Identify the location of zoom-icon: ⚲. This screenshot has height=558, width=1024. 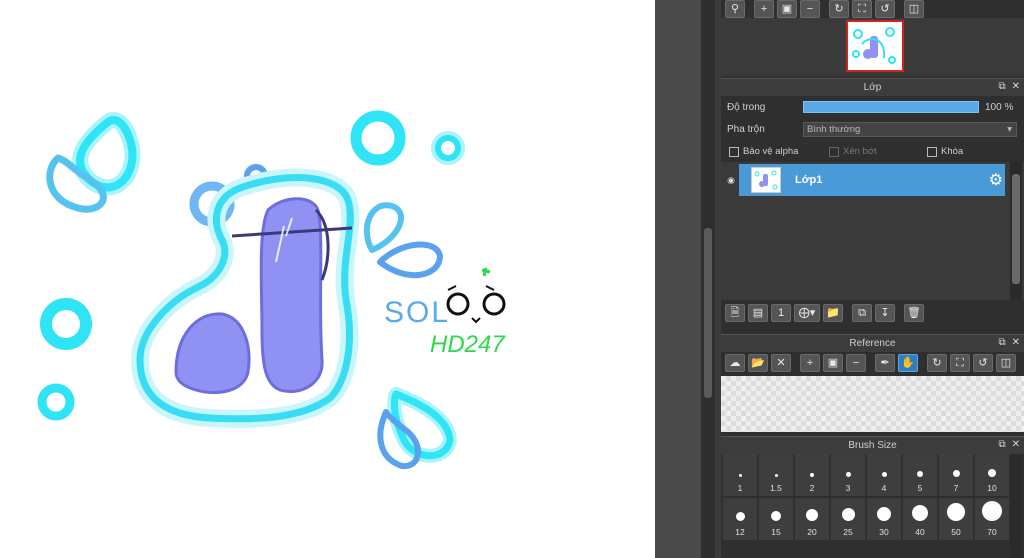
(735, 9).